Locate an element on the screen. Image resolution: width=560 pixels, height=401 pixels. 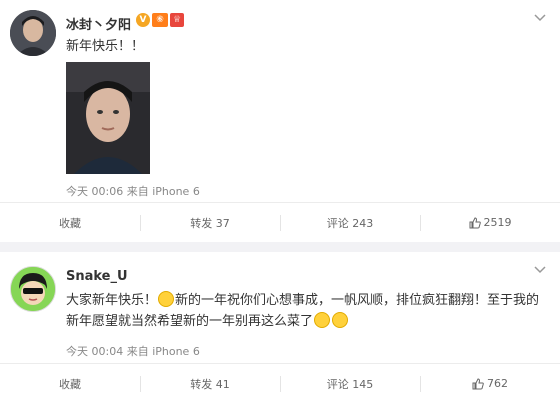
post-meta: 今天 00:06 来自 iPhone 6 is located at coordinates (133, 191).